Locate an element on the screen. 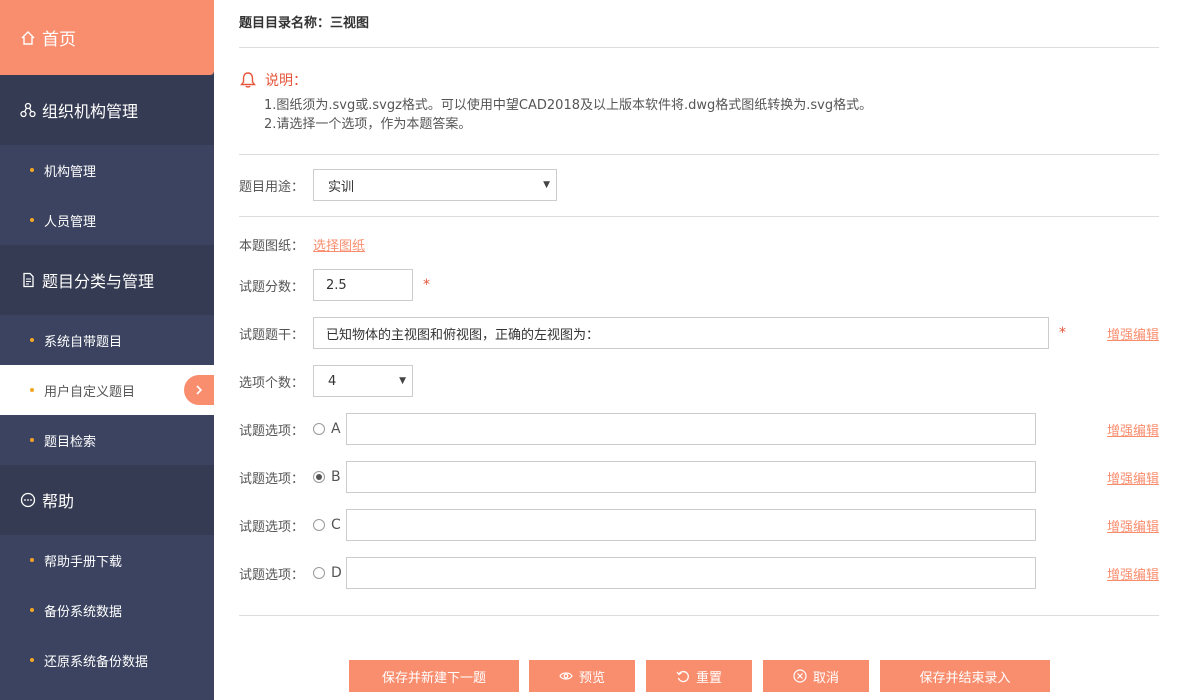 This screenshot has height=700, width=1182. eye-icon is located at coordinates (566, 676).